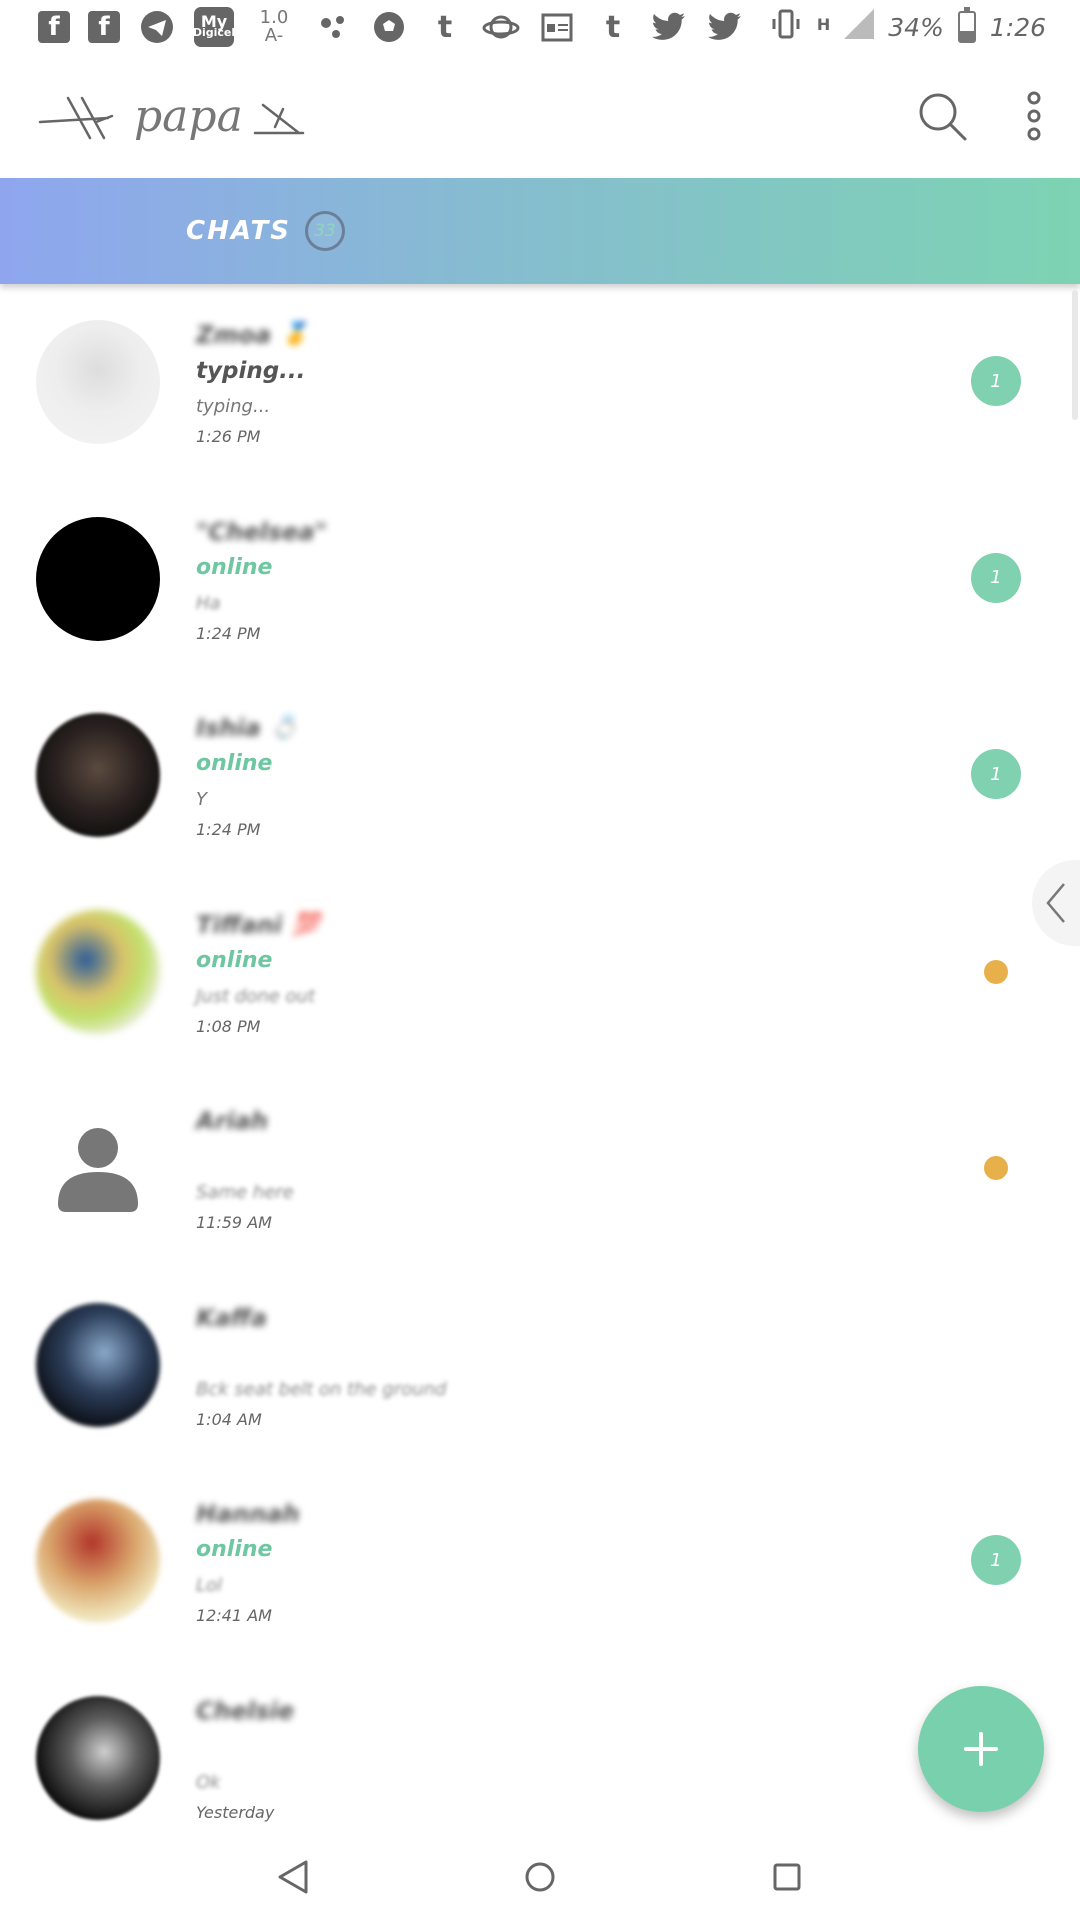  Describe the element at coordinates (669, 27) in the screenshot. I see `twitter-icon` at that location.